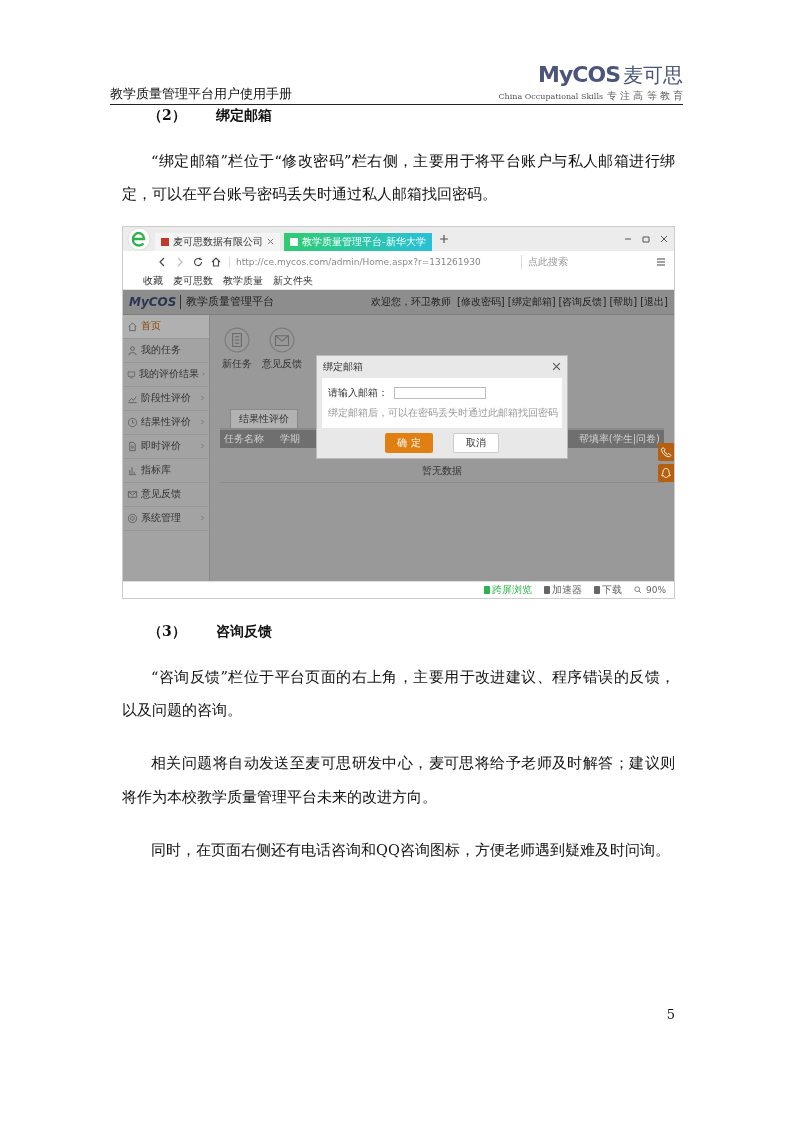  I want to click on status-item: 跨屏浏览, so click(512, 589).